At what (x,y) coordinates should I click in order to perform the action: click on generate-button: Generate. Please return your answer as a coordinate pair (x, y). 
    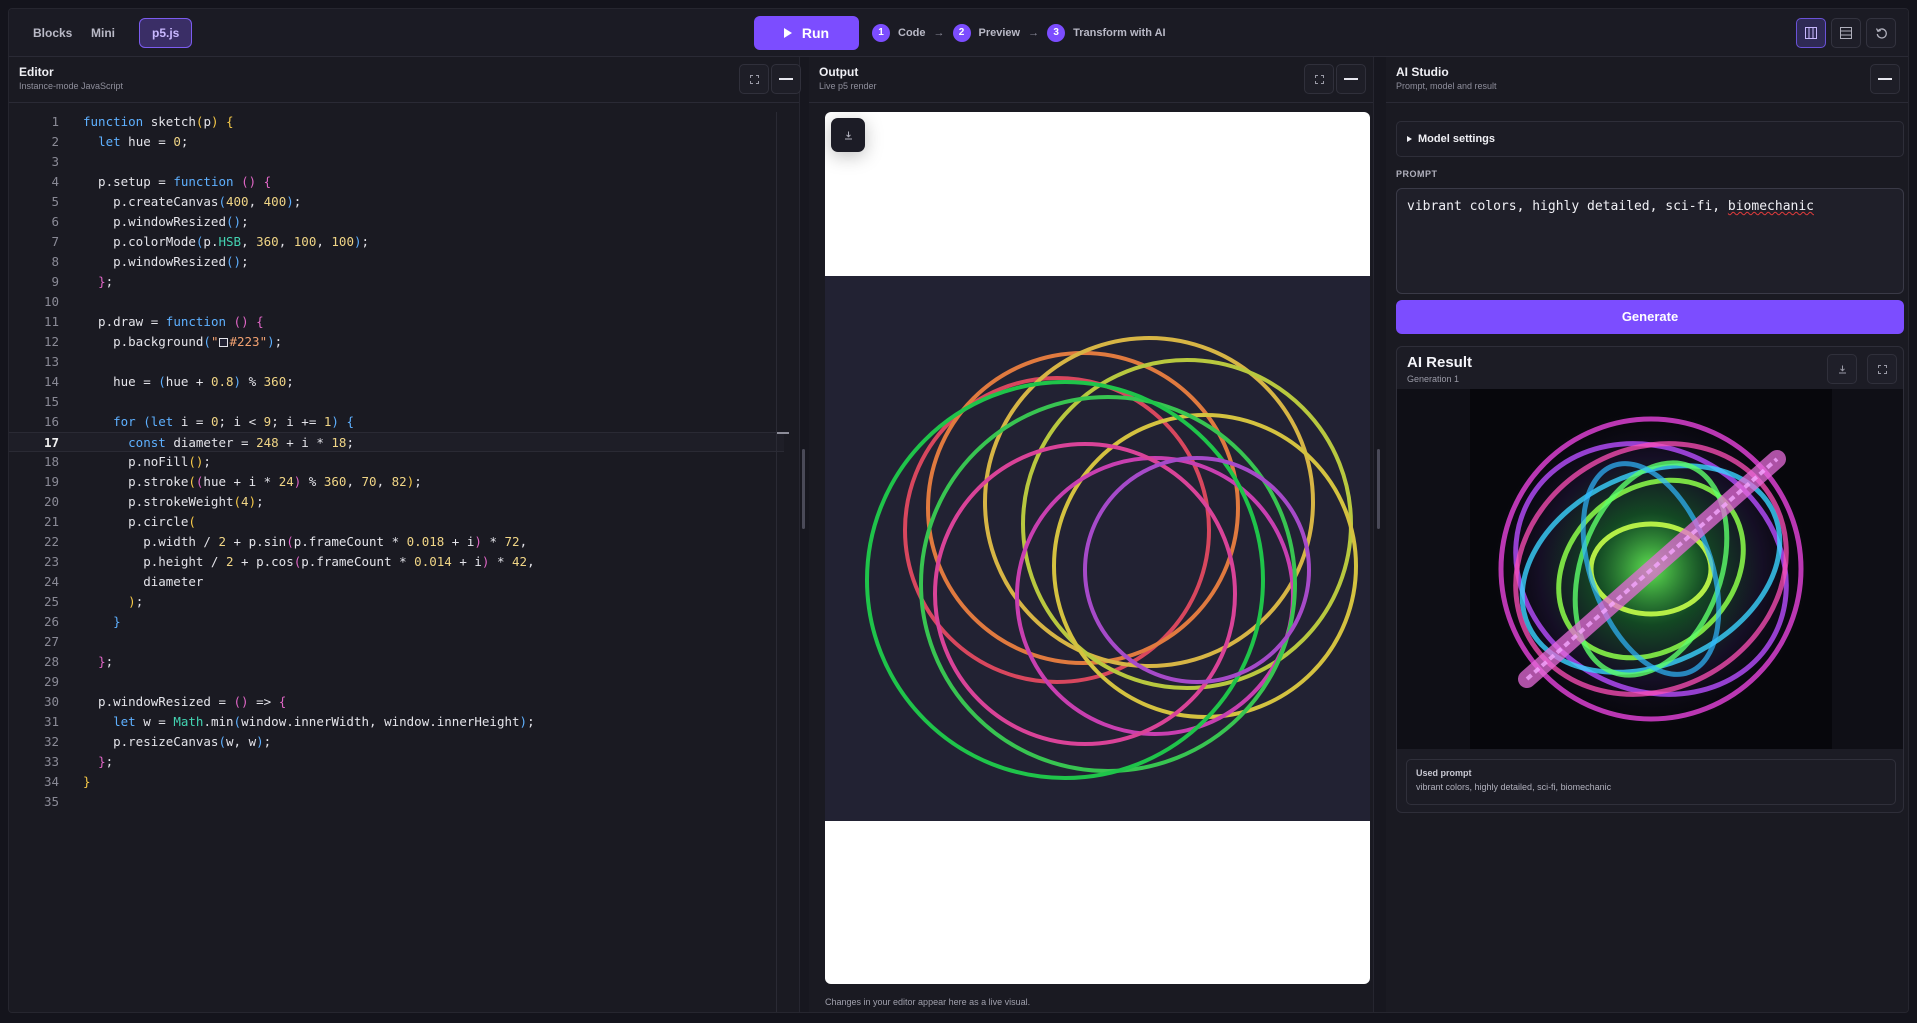
    Looking at the image, I should click on (1650, 317).